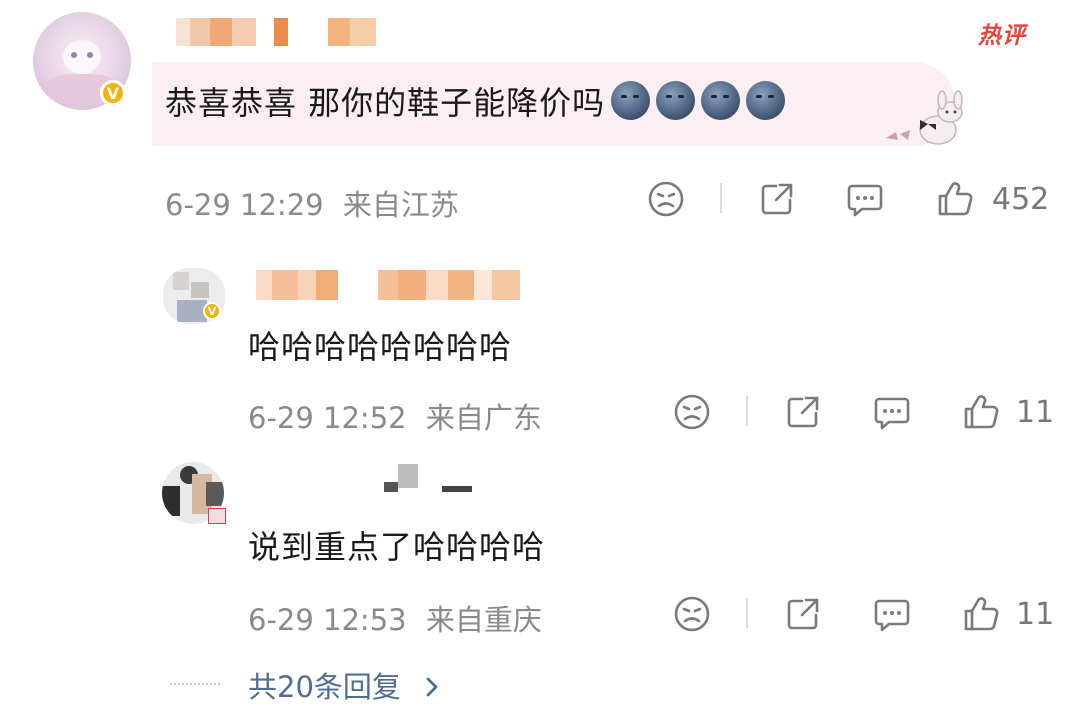 The image size is (1080, 711). Describe the element at coordinates (400, 205) in the screenshot. I see `comment-location: 来自江苏` at that location.